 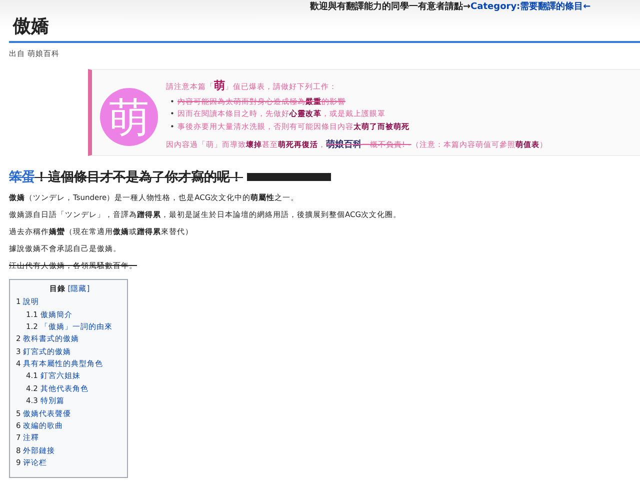 What do you see at coordinates (450, 6) in the screenshot?
I see `site-notice: 歡迎與有翻譯能力的同學一有意者請點→Category:需要翻譯的條目←` at bounding box center [450, 6].